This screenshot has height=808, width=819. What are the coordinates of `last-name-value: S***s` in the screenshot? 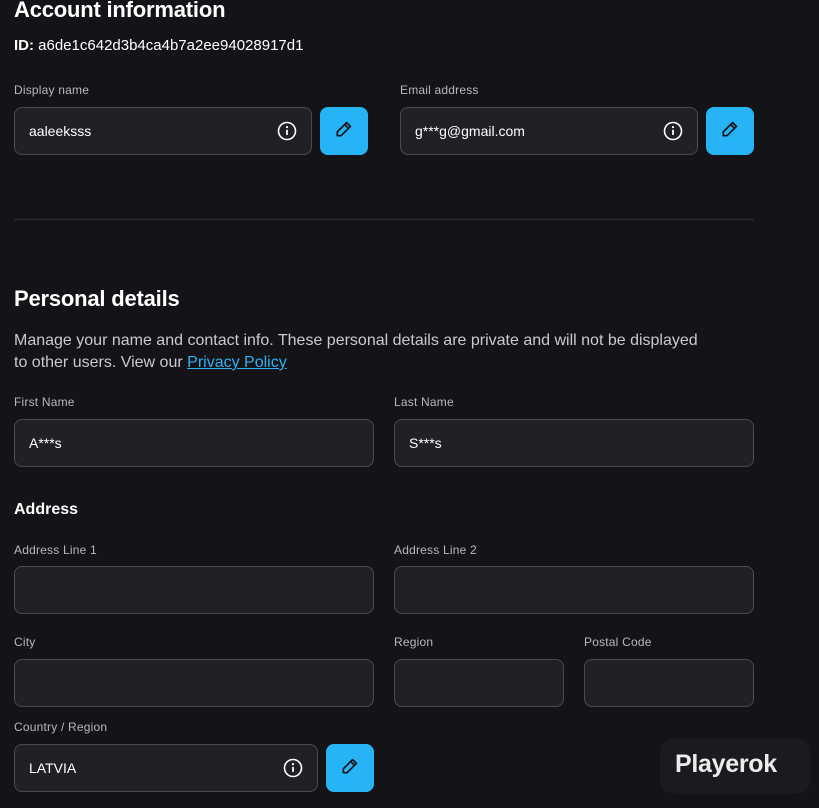 It's located at (425, 443).